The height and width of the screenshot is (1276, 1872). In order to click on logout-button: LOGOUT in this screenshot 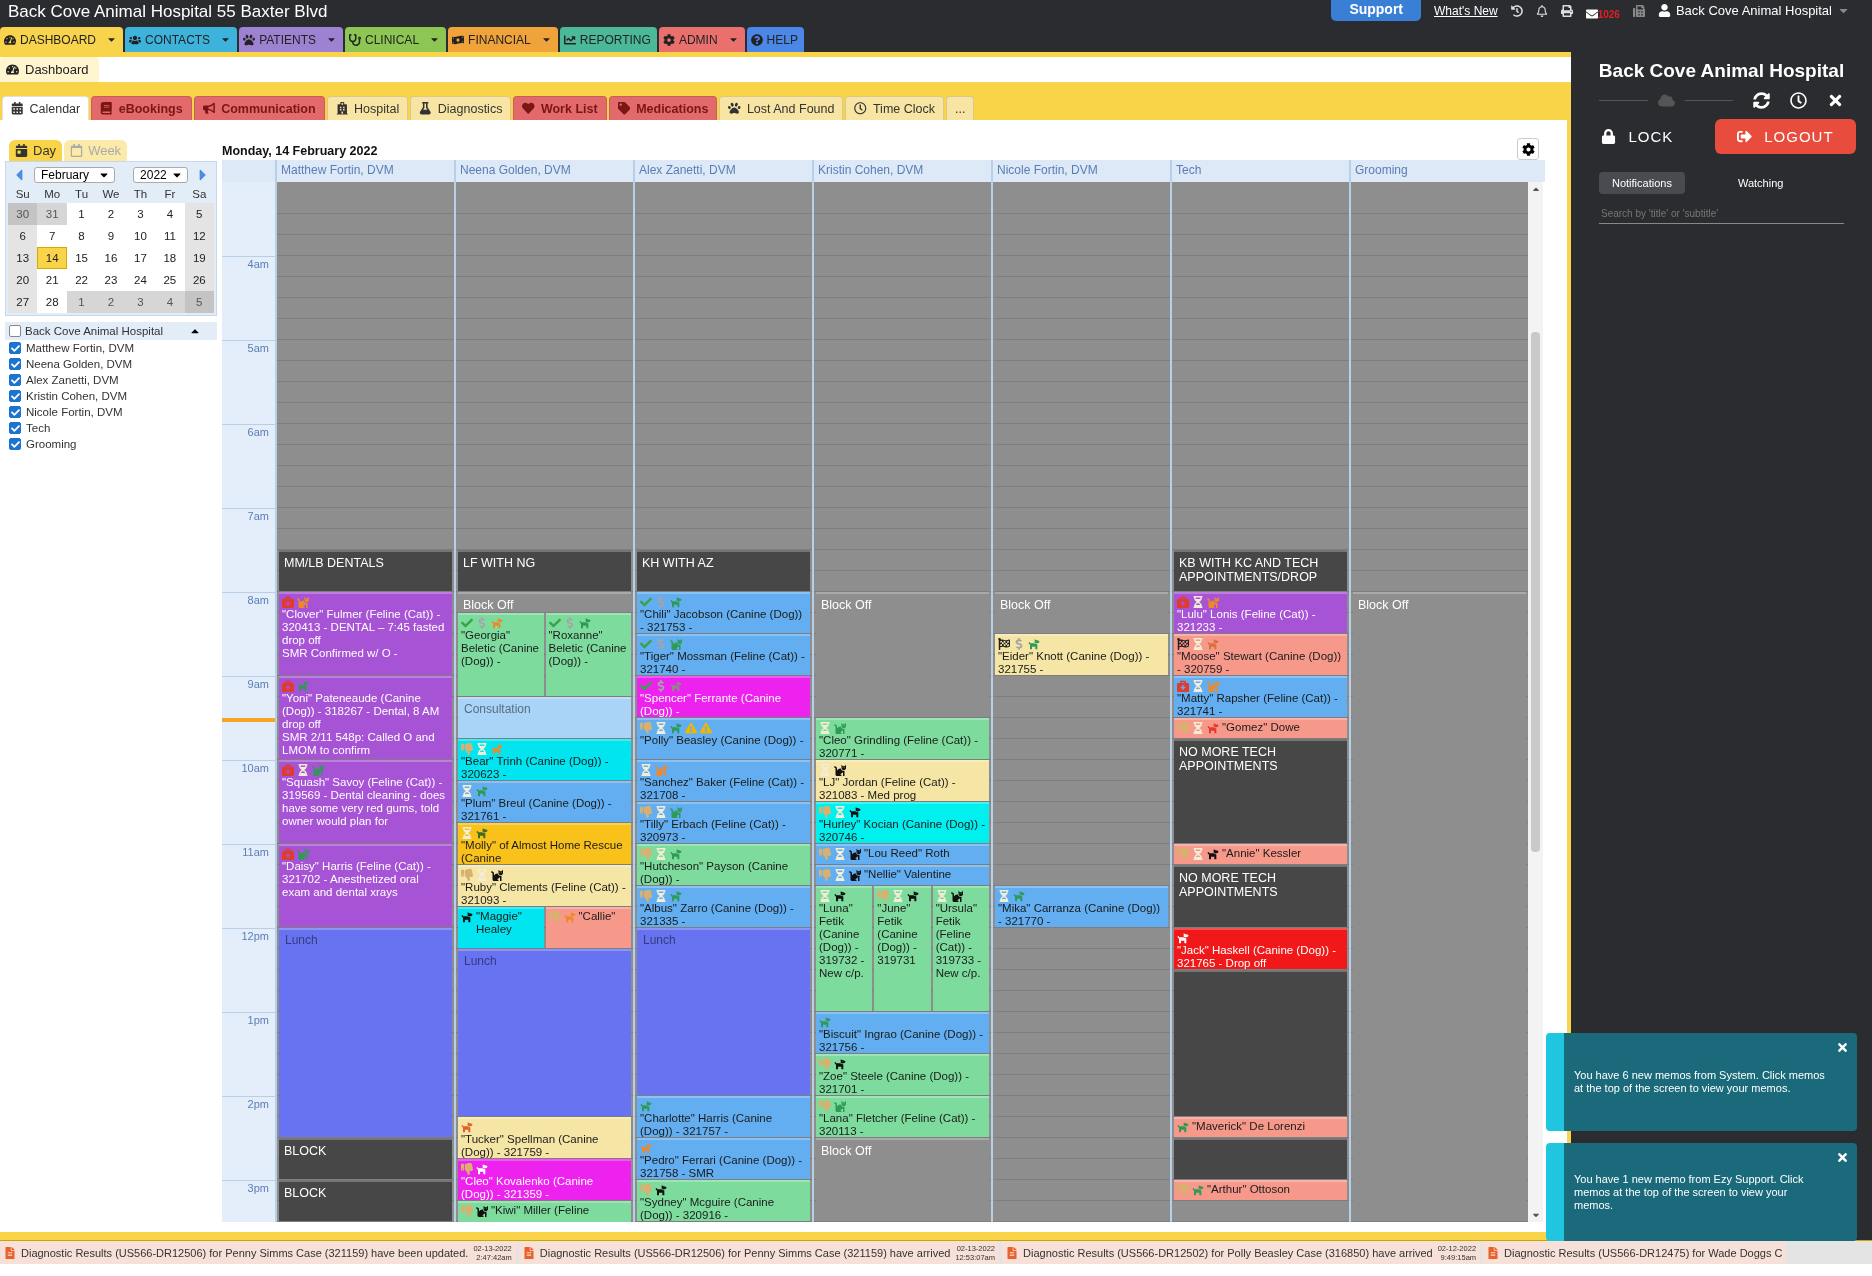, I will do `click(1785, 136)`.